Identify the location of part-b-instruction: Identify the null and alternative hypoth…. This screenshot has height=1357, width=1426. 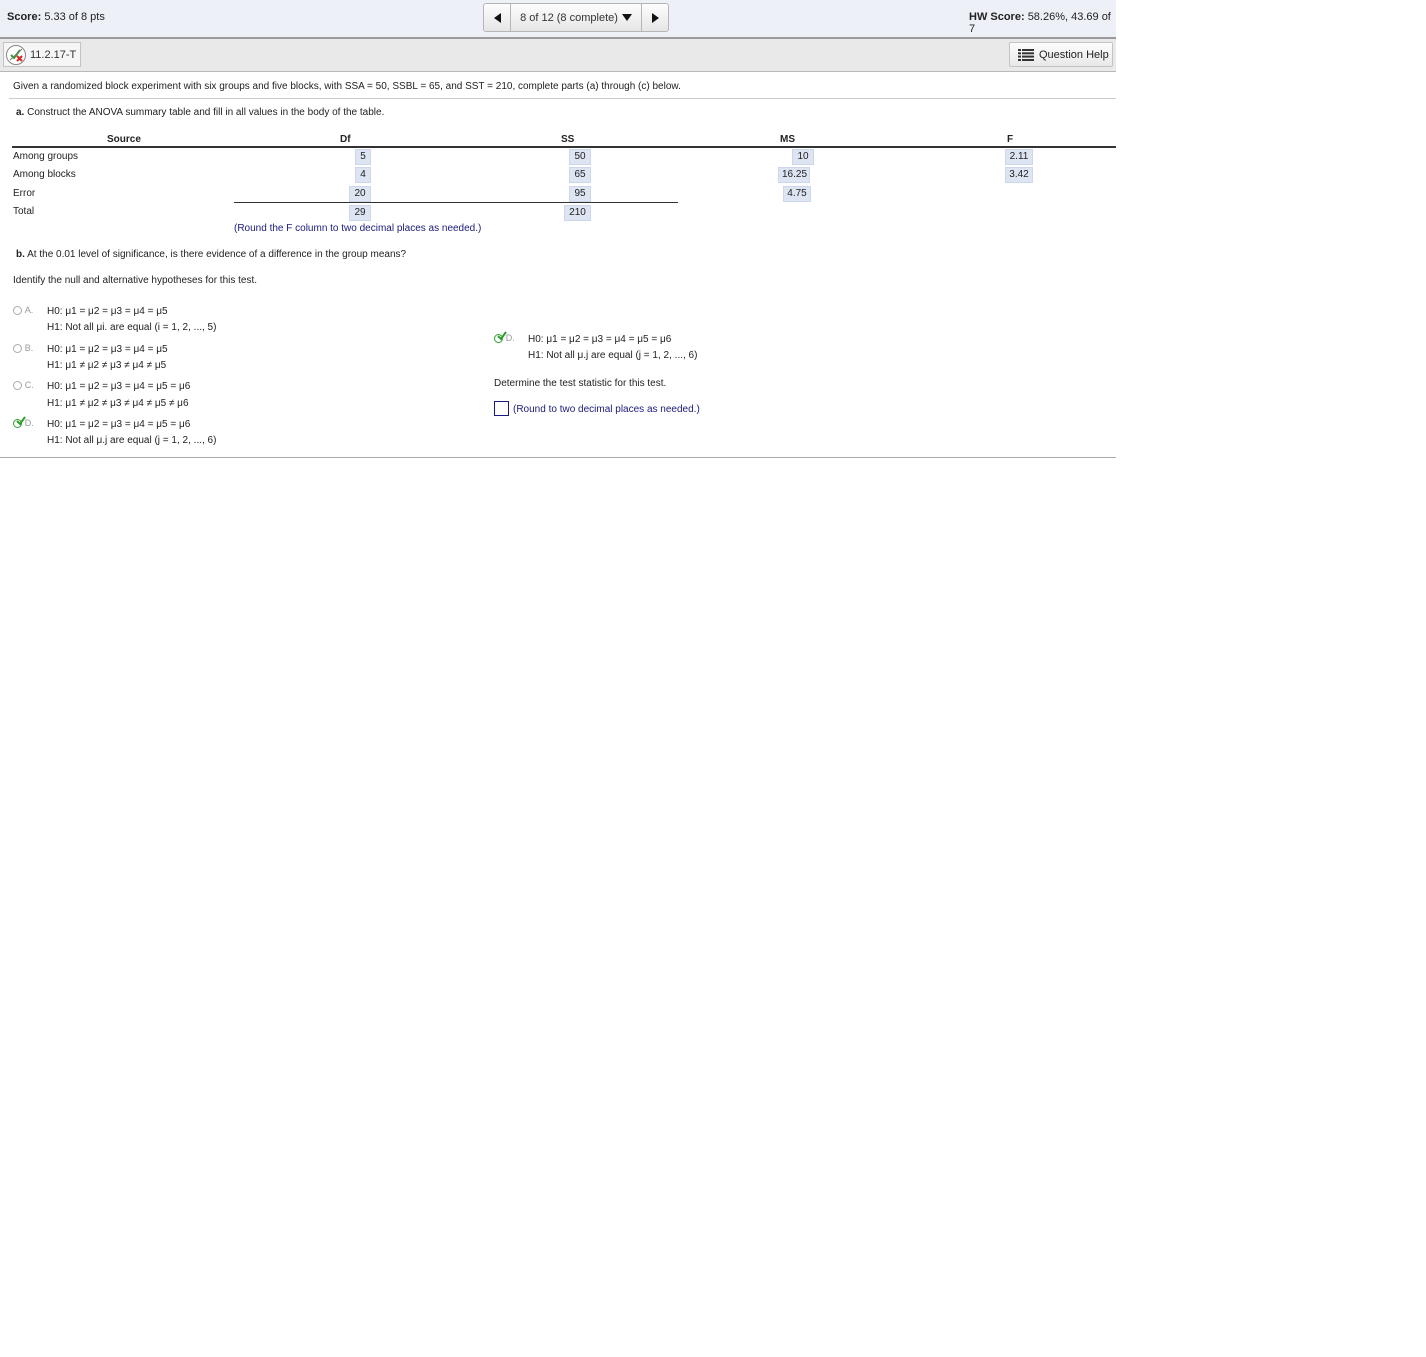
(135, 280).